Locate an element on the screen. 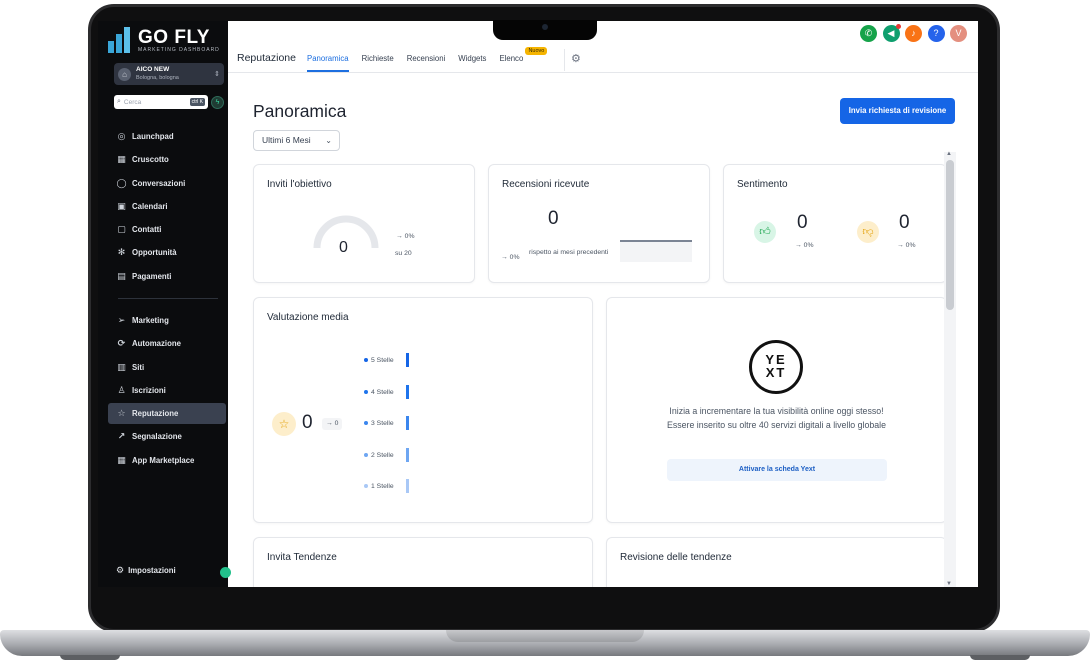 Image resolution: width=1090 pixels, height=663 pixels. section-title: Reputazione is located at coordinates (266, 58).